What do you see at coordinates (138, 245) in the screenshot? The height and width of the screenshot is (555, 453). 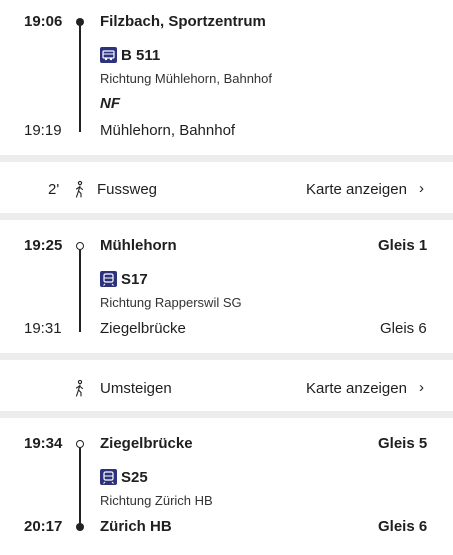 I see `departure-stop: Mühlehorn` at bounding box center [138, 245].